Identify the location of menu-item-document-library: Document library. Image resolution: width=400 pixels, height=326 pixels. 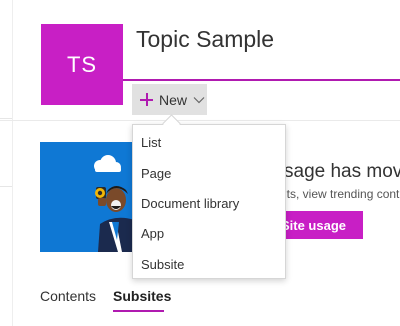
(190, 203).